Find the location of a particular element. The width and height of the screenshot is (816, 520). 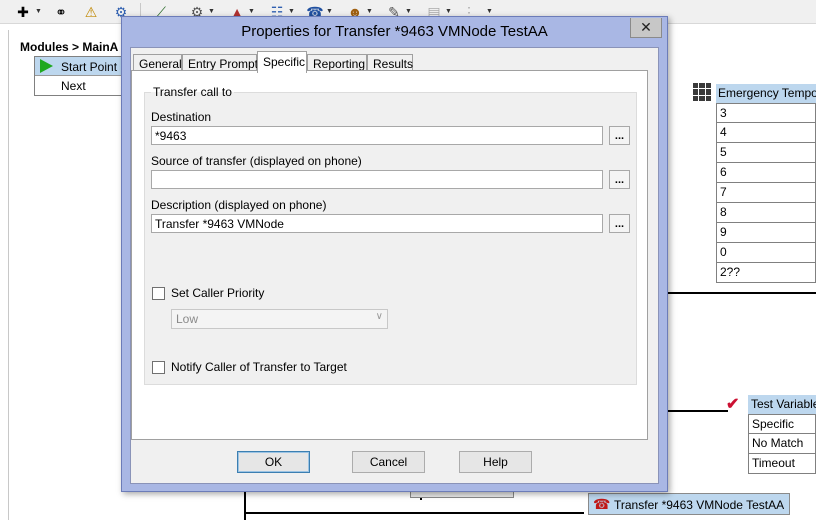

grid-tool-dropdown-icon: ▼ is located at coordinates (489, 11).